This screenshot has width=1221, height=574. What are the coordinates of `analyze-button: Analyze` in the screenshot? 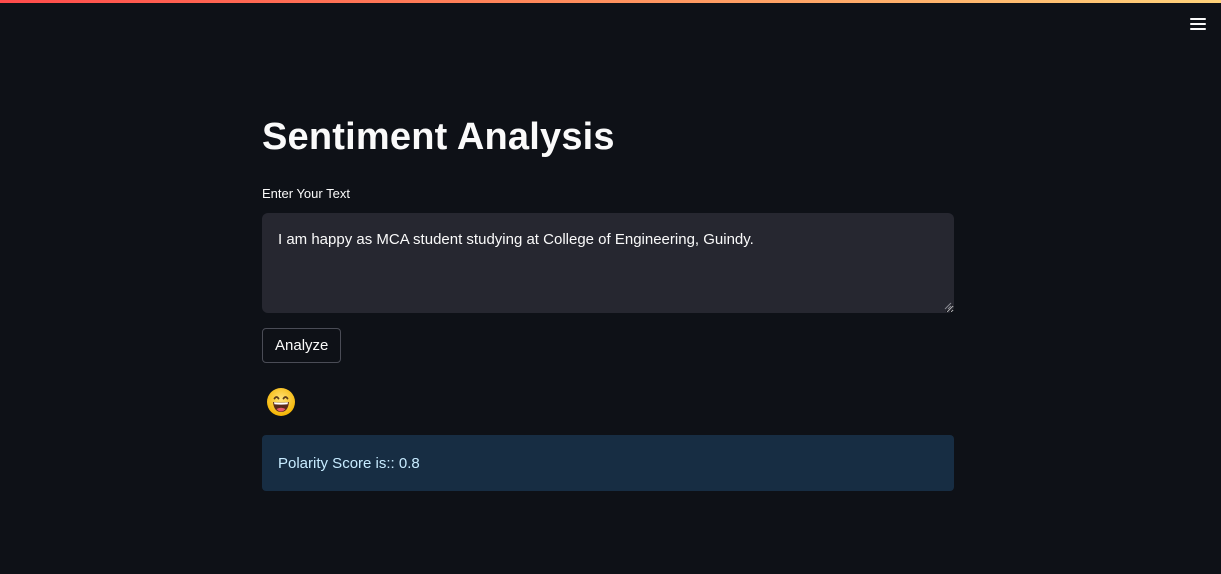 It's located at (302, 345).